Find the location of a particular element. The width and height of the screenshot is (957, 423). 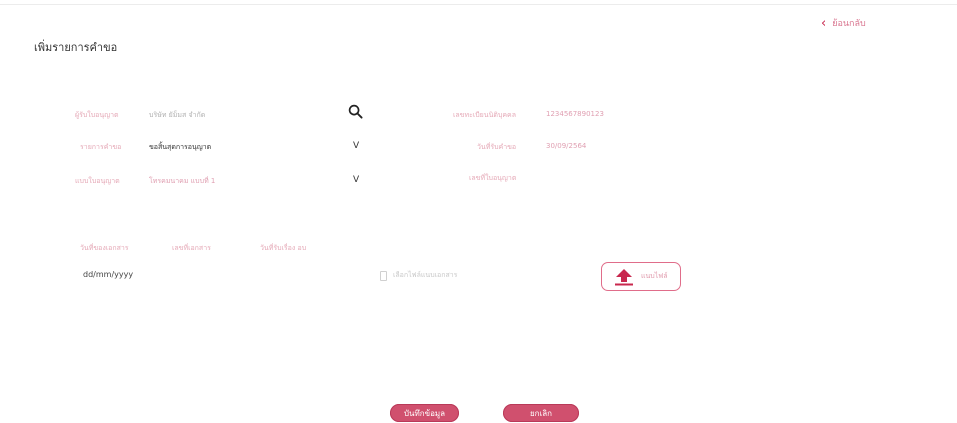

top-divider is located at coordinates (478, 4).